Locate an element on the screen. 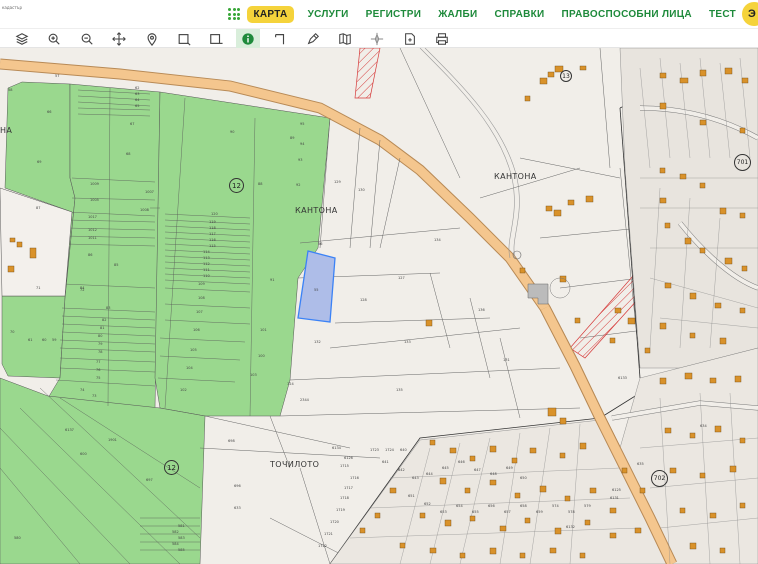 This screenshot has height=564, width=758. parcel-number: 74 is located at coordinates (82, 390).